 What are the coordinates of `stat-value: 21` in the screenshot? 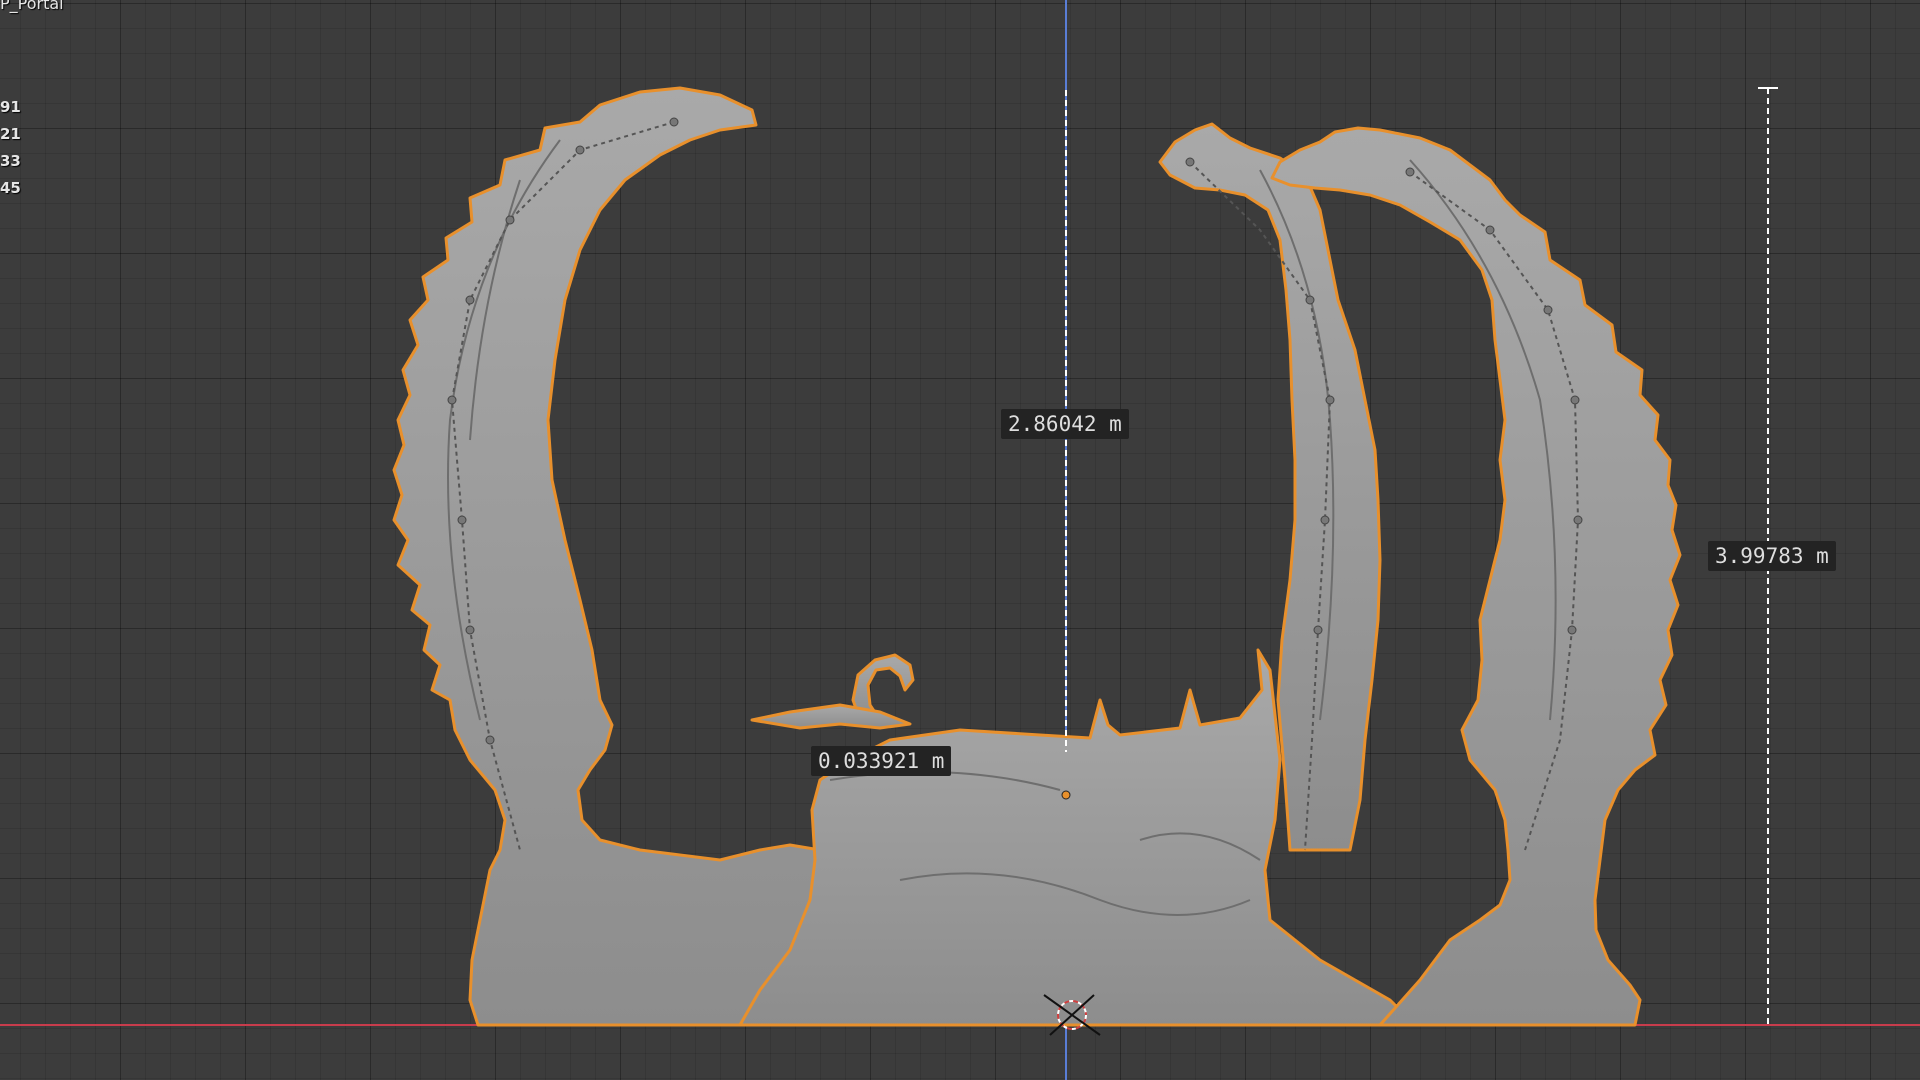 It's located at (10, 134).